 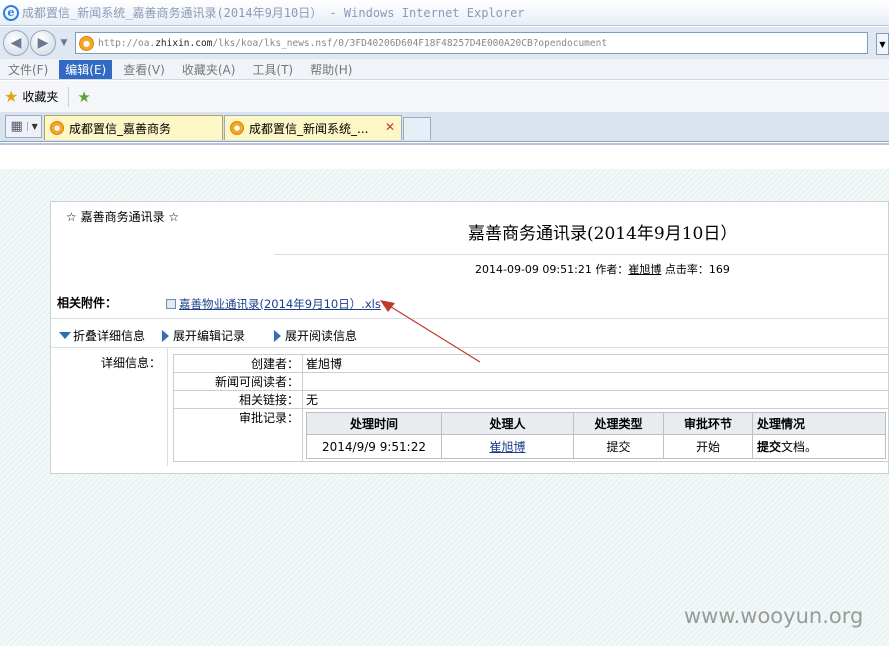 I want to click on hits-label: 点击率：, so click(x=686, y=269).